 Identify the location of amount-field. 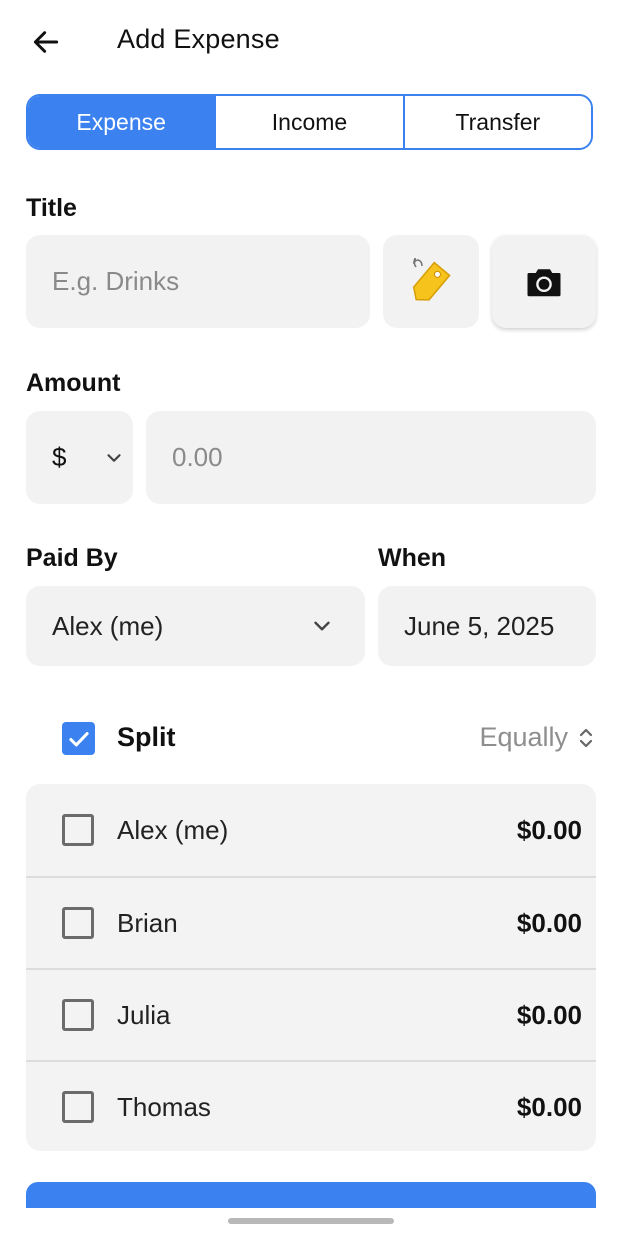
(371, 457).